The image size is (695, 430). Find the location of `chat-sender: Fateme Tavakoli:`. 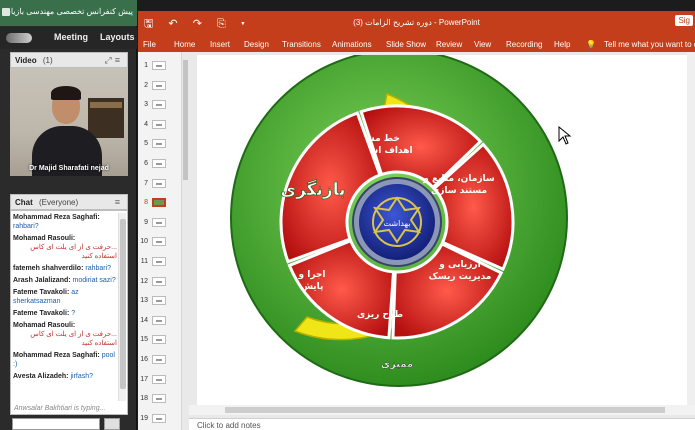

chat-sender: Fateme Tavakoli: is located at coordinates (41, 313).